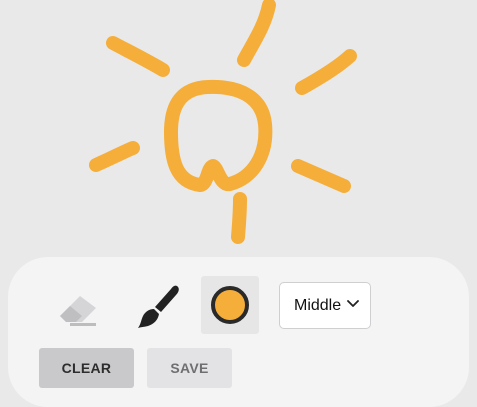 This screenshot has height=407, width=477. I want to click on paintbrush-icon, so click(158, 306).